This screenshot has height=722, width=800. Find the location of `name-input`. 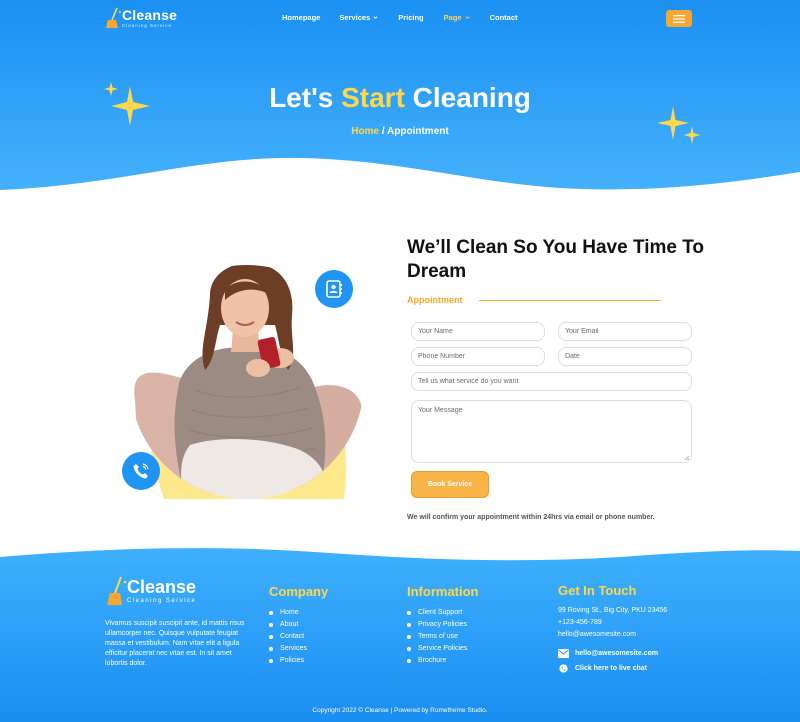

name-input is located at coordinates (478, 331).